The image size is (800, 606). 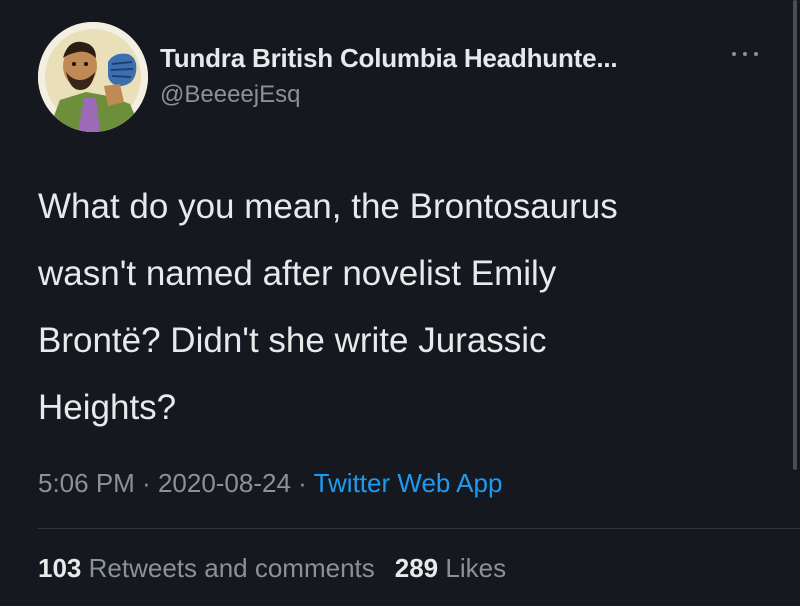 What do you see at coordinates (408, 483) in the screenshot?
I see `tweet-source-link: Twitter Web App` at bounding box center [408, 483].